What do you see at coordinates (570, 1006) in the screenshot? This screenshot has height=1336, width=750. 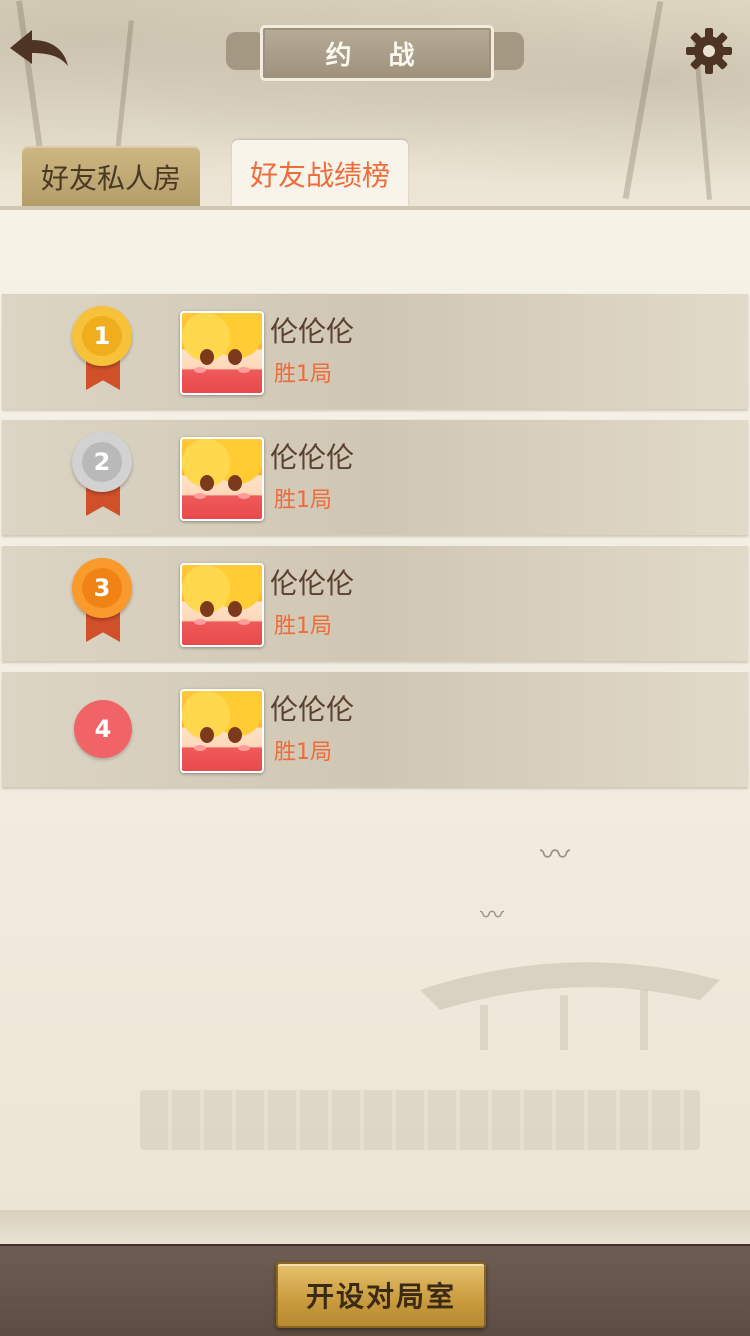 I see `pavilion-decoration` at bounding box center [570, 1006].